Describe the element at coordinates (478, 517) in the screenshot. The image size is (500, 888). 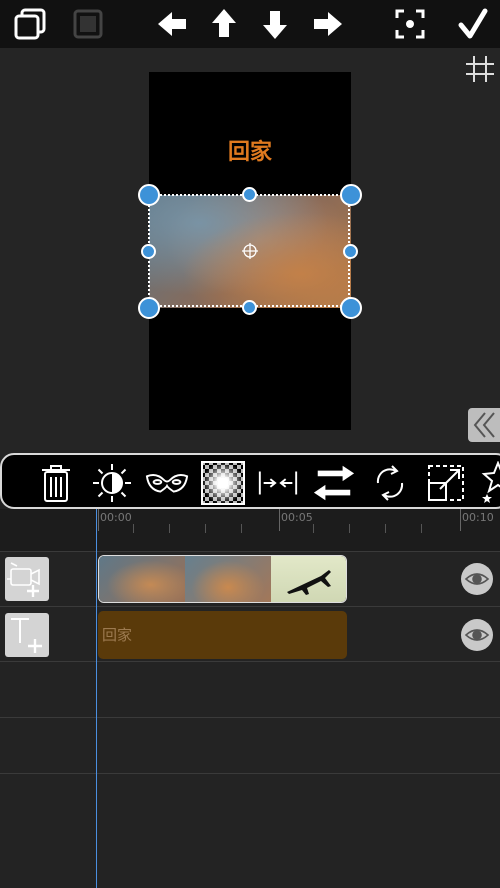
I see `tick-label-2: 00:10` at that location.